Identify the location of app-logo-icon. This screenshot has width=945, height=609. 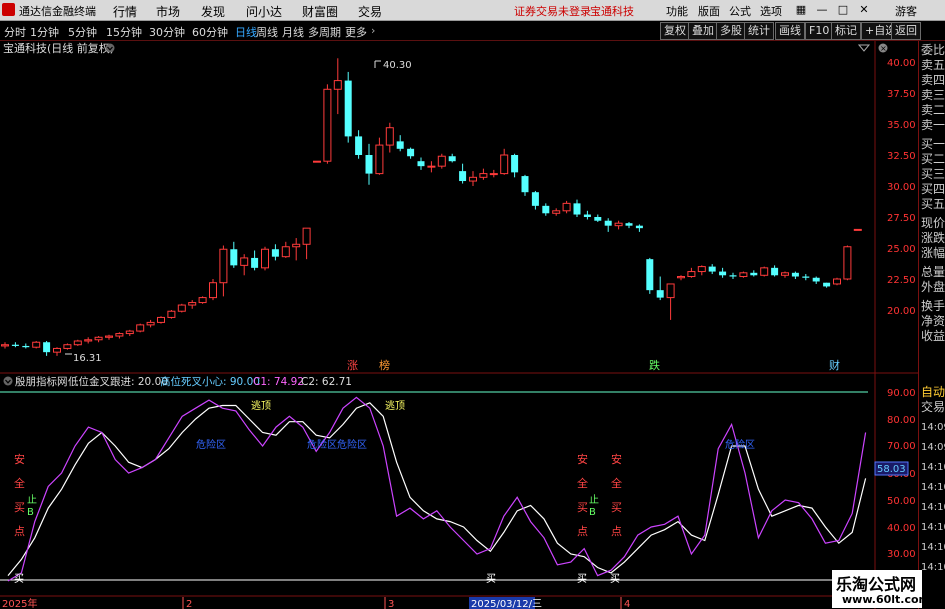
(8, 9).